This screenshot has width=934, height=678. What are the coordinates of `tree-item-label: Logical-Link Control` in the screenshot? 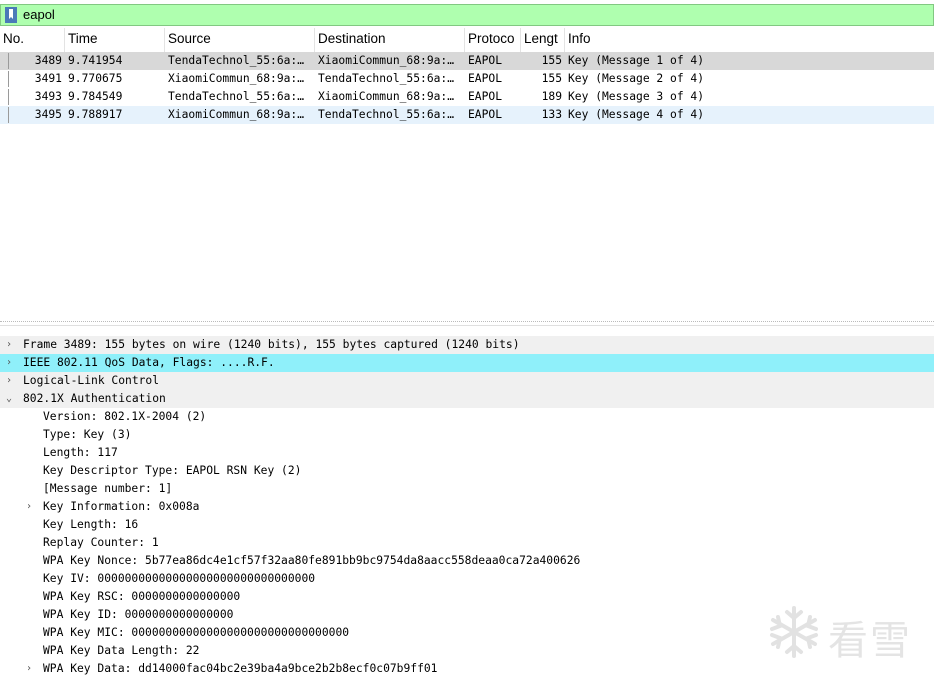 It's located at (91, 380).